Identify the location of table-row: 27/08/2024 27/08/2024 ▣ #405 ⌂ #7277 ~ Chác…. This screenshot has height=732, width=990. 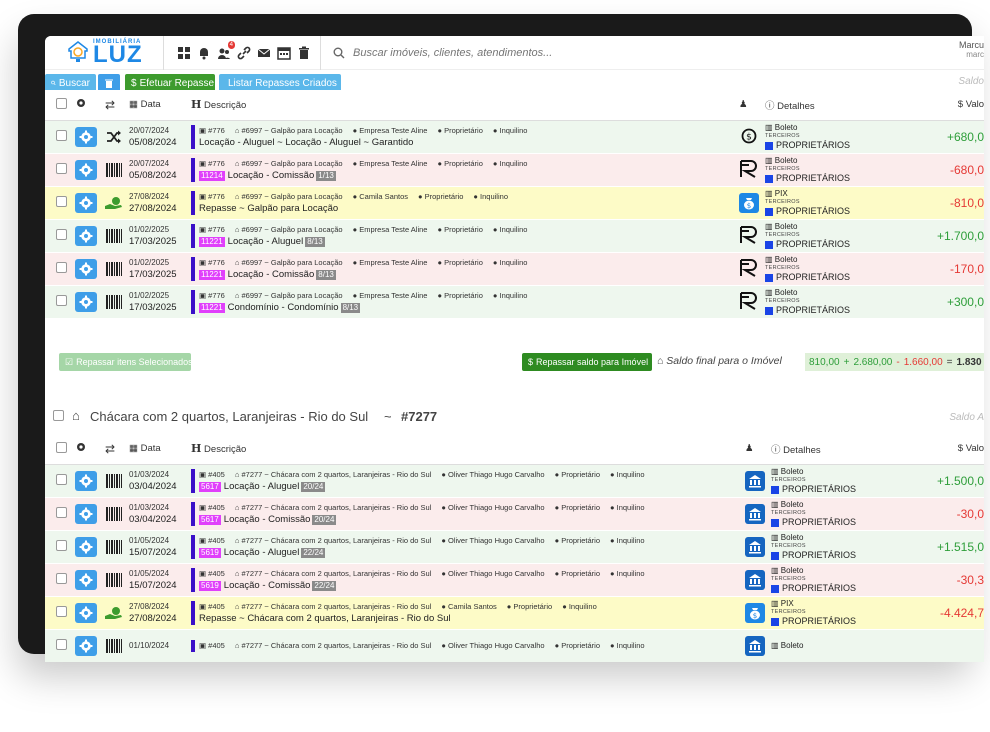
(514, 613).